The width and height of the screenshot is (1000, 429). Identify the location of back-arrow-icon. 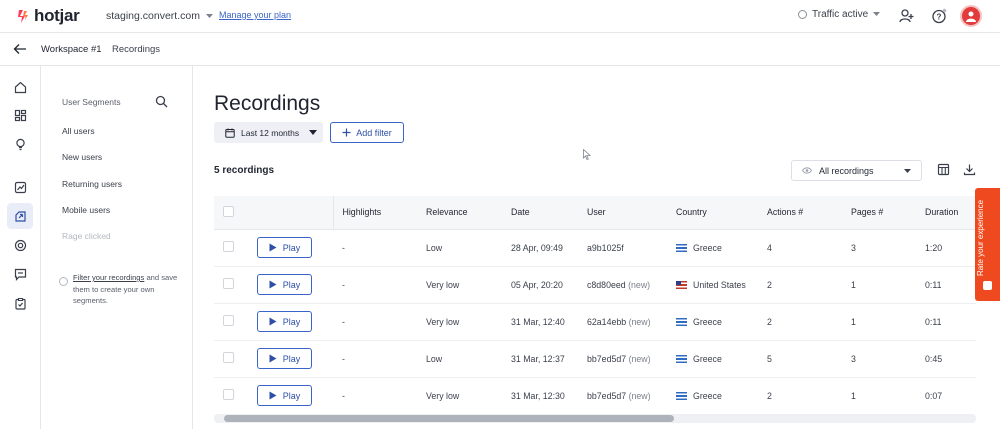
(20, 49).